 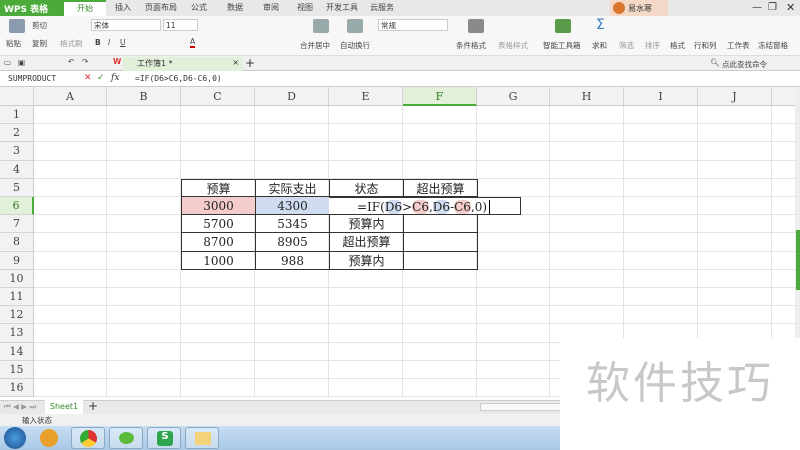 I want to click on chrome-taskbar-icon, so click(x=88, y=438).